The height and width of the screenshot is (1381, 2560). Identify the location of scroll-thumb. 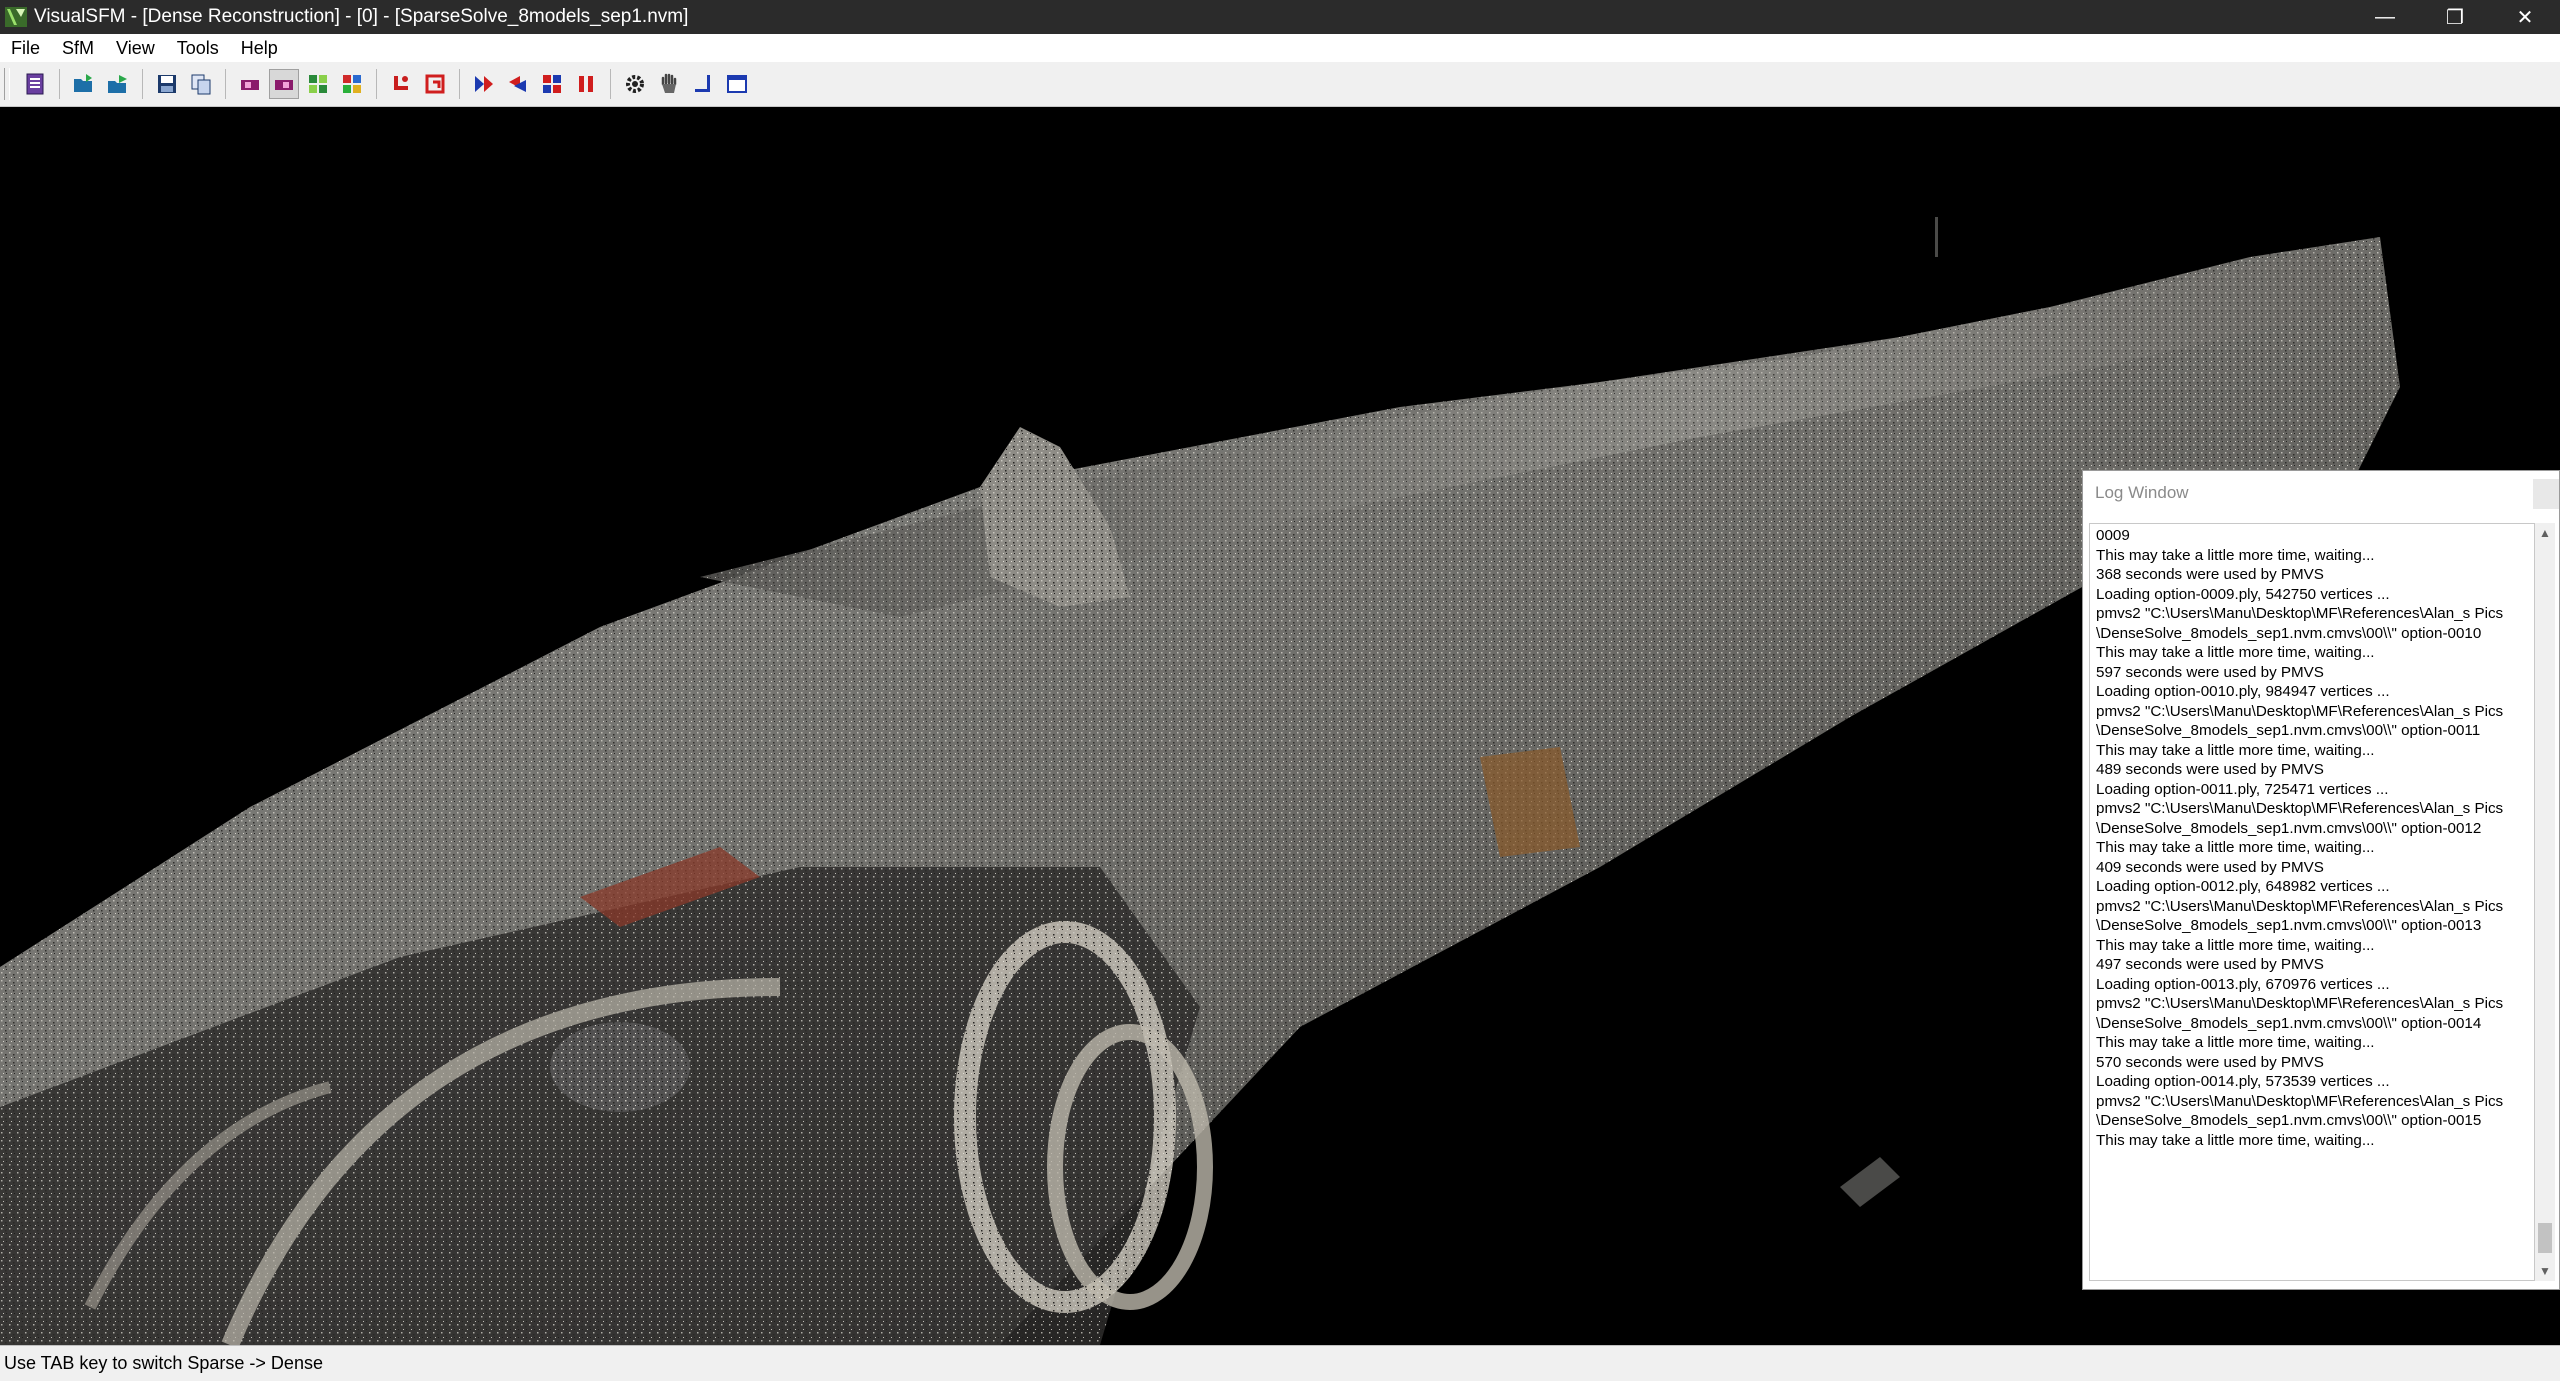
(2545, 1238).